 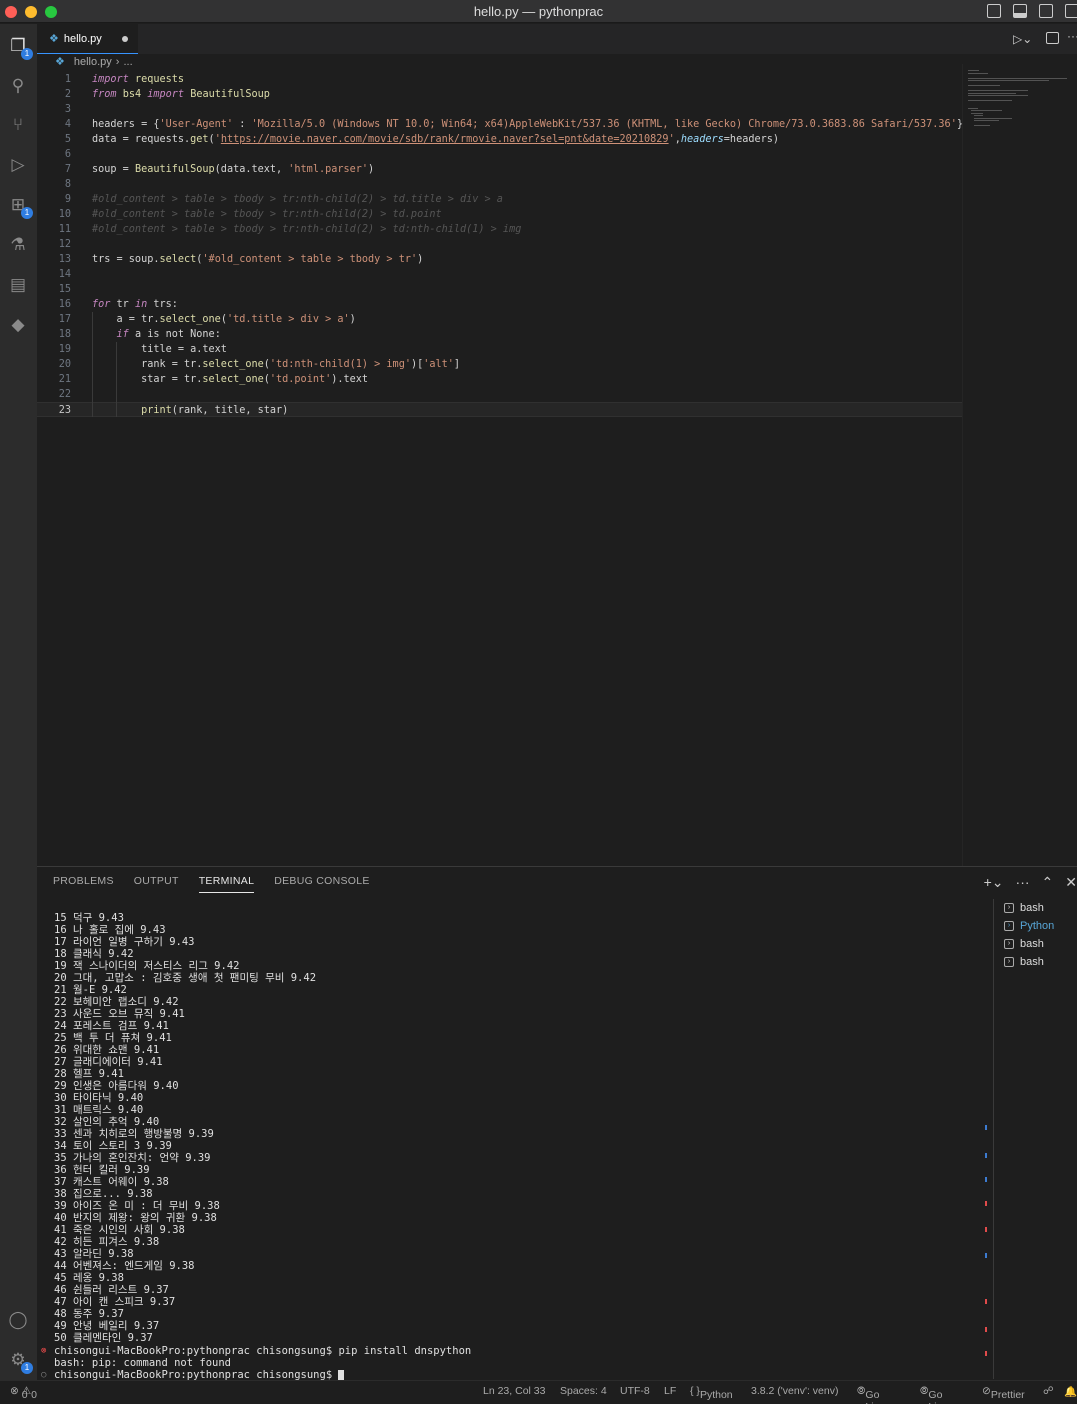 What do you see at coordinates (18, 285) in the screenshot?
I see `remote-explorer-icon: ▤` at bounding box center [18, 285].